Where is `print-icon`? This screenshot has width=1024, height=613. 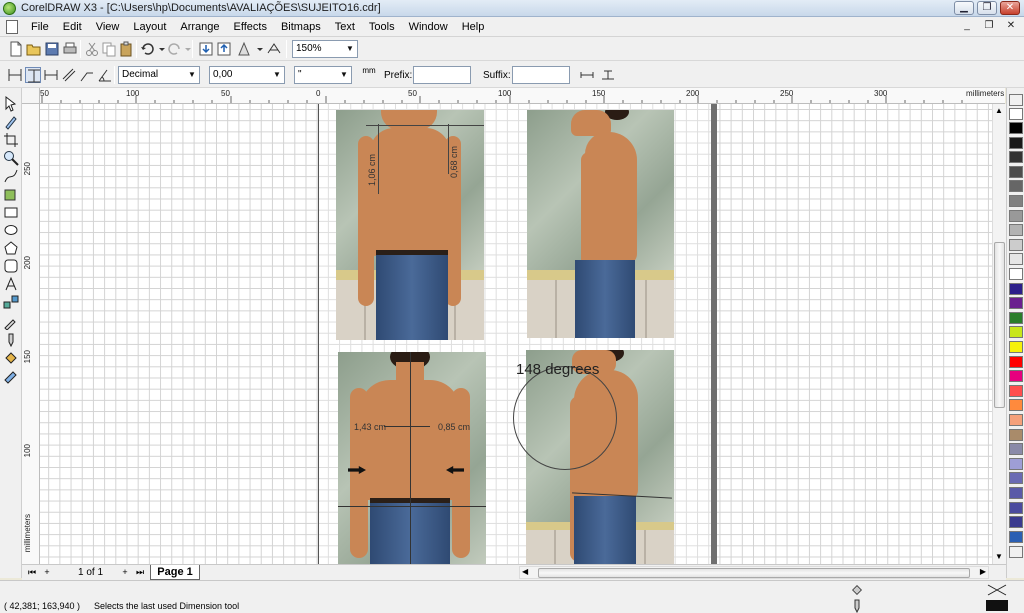 print-icon is located at coordinates (70, 49).